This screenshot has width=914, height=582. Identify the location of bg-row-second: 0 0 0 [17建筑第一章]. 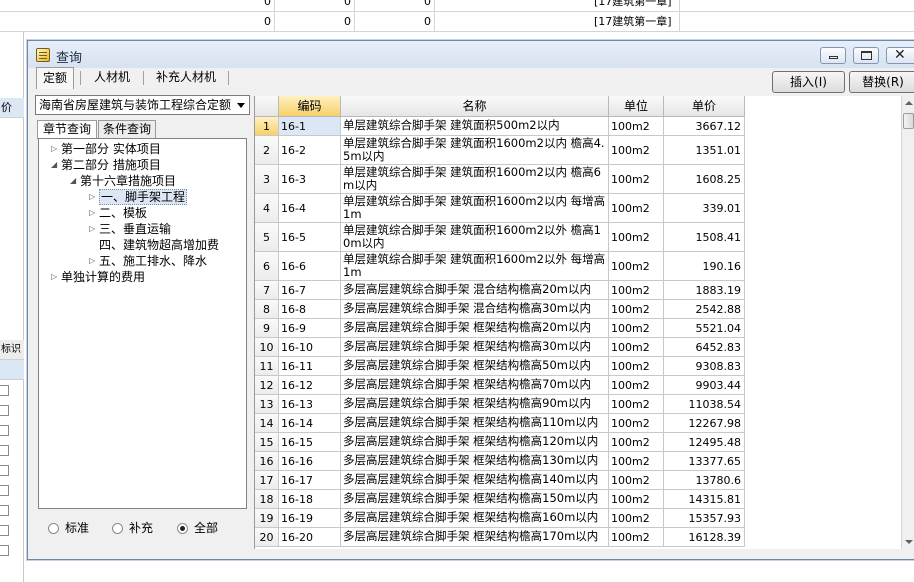
(457, 22).